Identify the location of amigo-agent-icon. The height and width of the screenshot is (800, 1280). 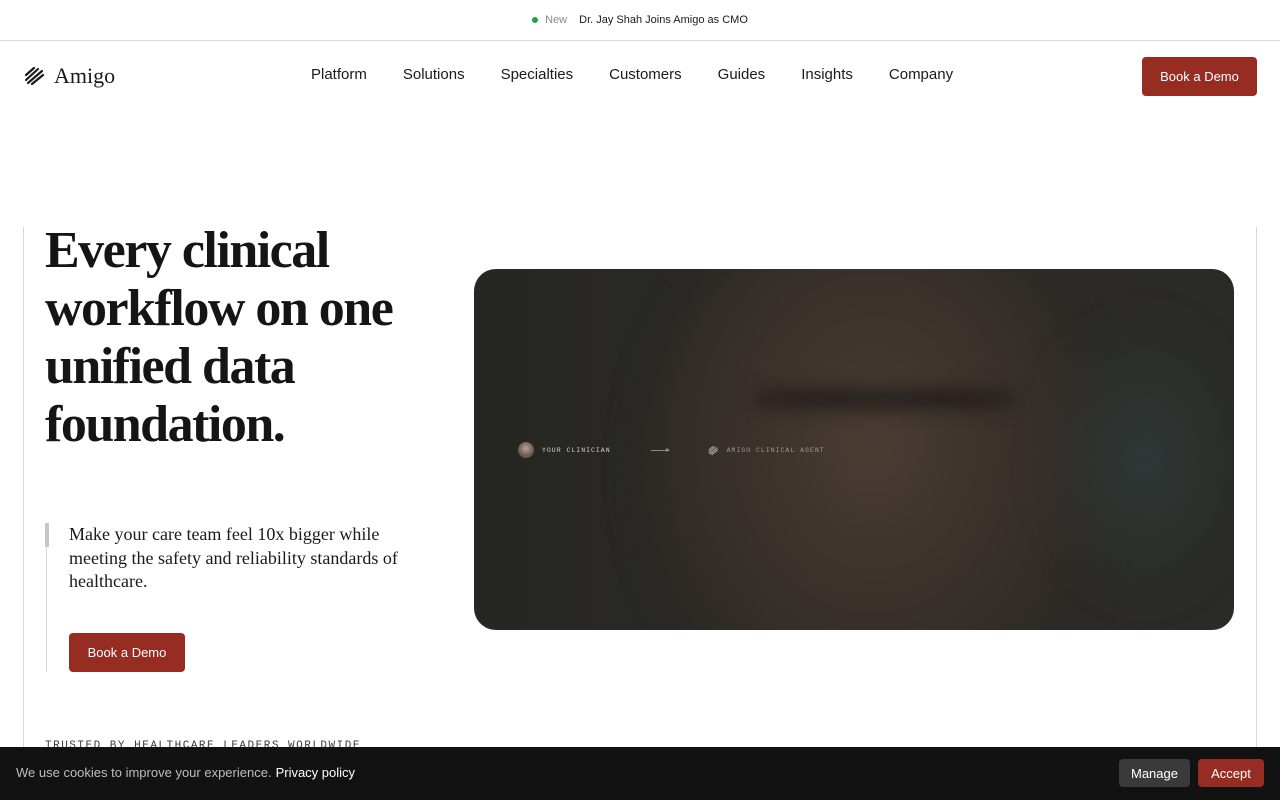
(713, 450).